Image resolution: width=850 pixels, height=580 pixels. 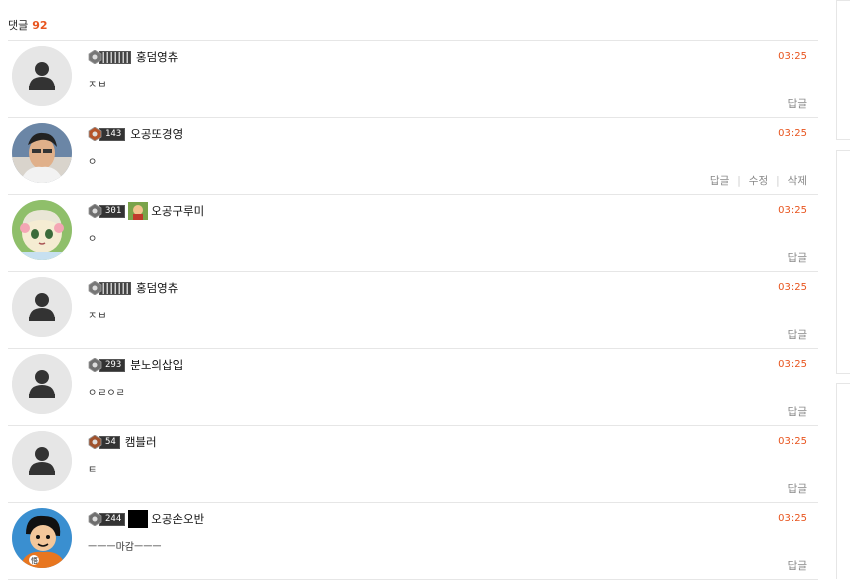 I want to click on comment-count: 92, so click(x=40, y=25).